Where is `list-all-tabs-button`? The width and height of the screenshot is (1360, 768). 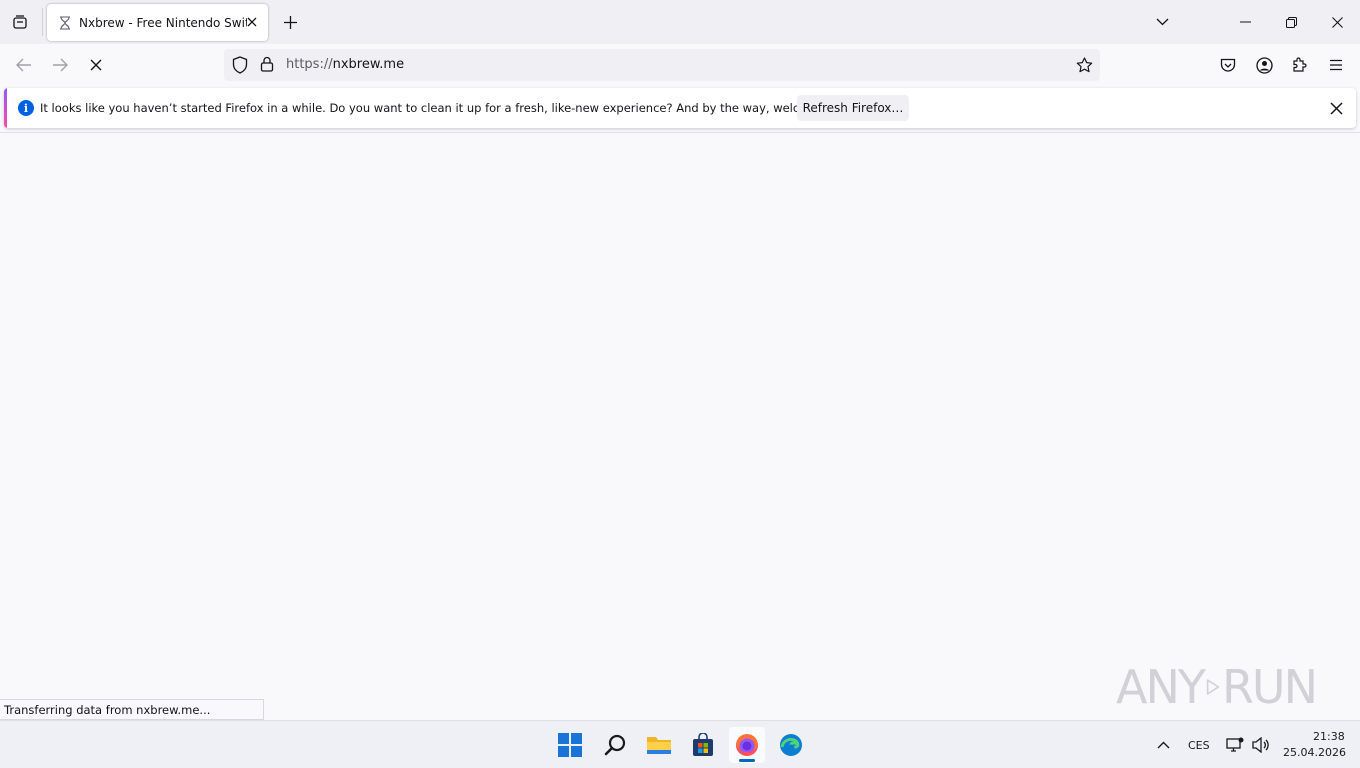
list-all-tabs-button is located at coordinates (1162, 22).